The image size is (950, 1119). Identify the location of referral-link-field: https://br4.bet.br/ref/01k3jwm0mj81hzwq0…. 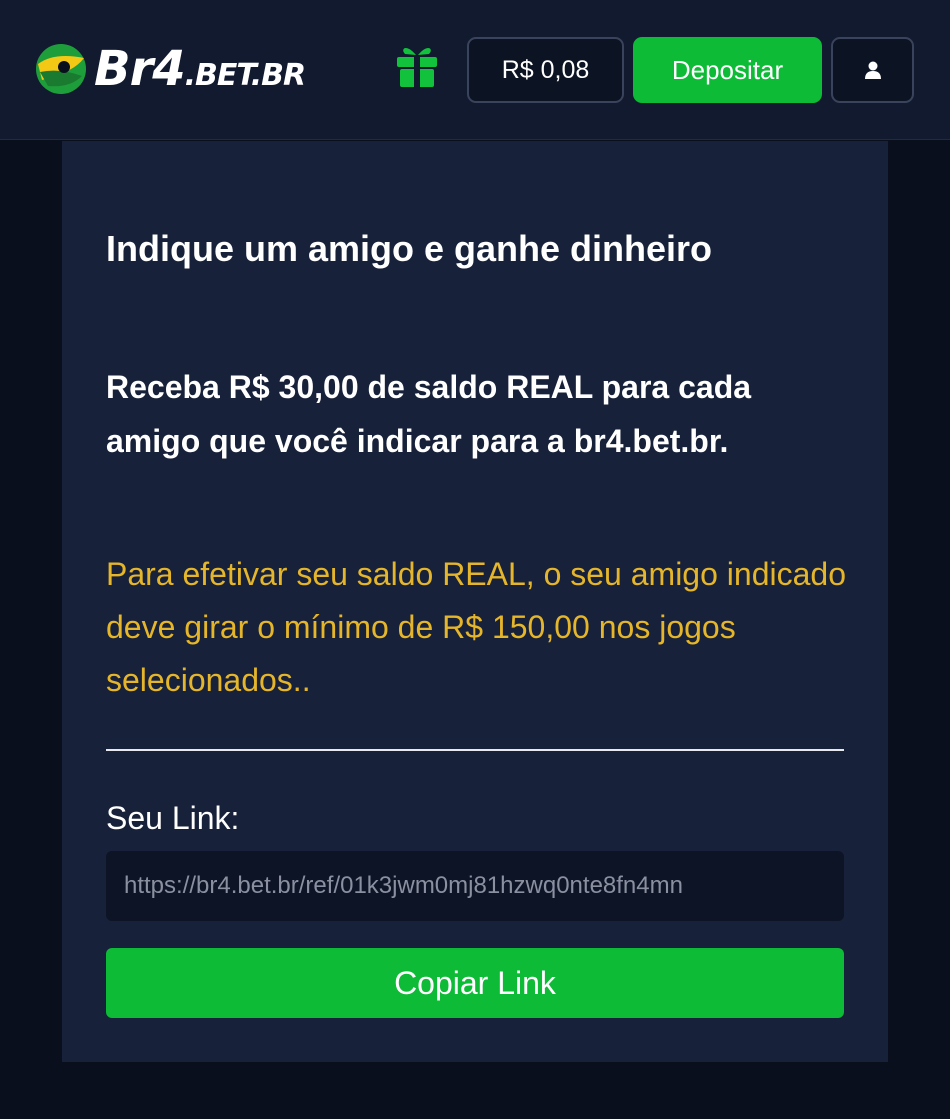
(475, 886).